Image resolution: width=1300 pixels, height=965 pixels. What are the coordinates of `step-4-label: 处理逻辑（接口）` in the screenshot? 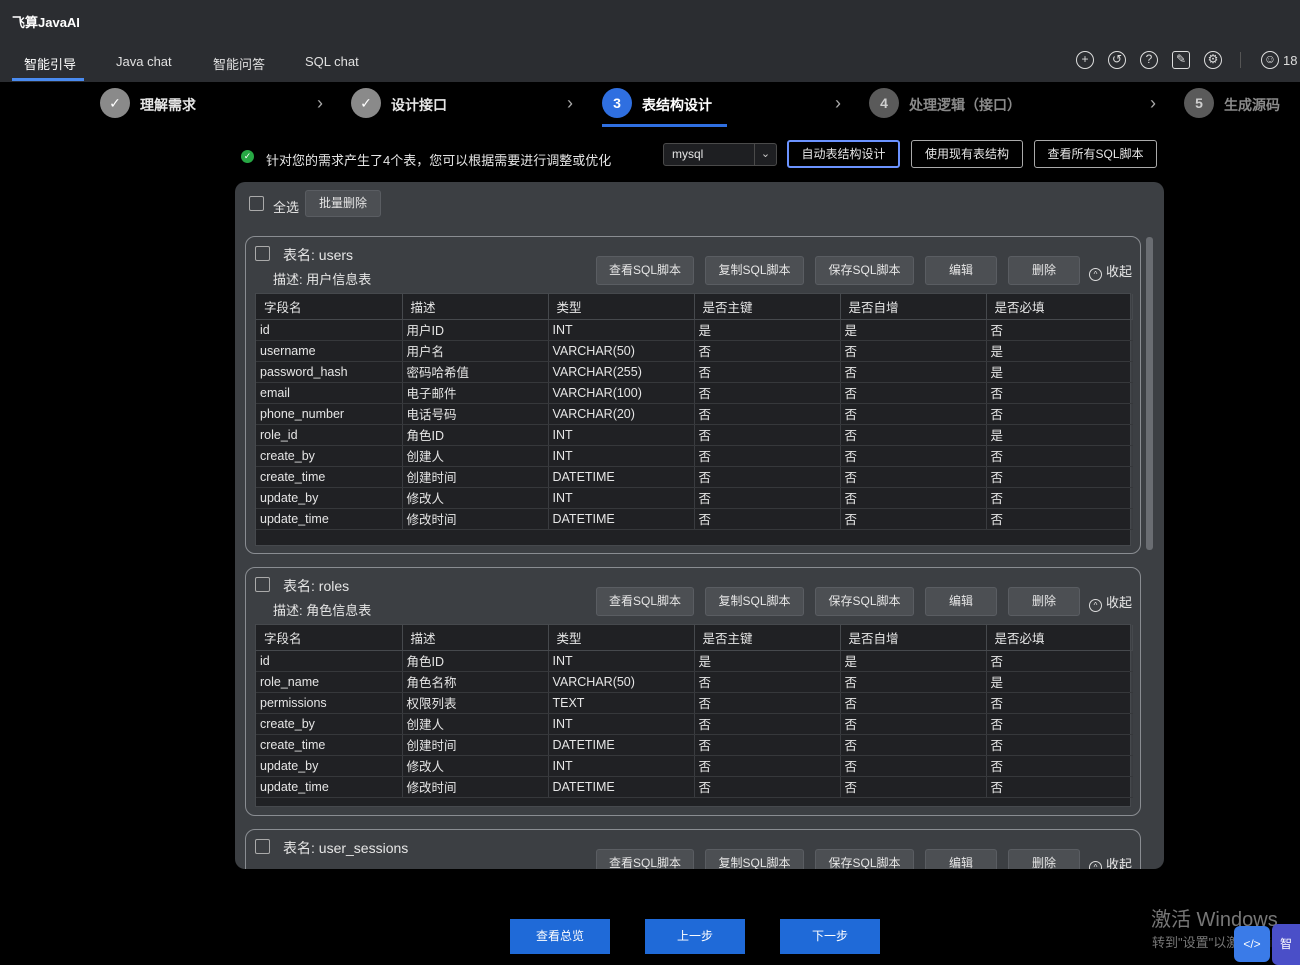 It's located at (965, 105).